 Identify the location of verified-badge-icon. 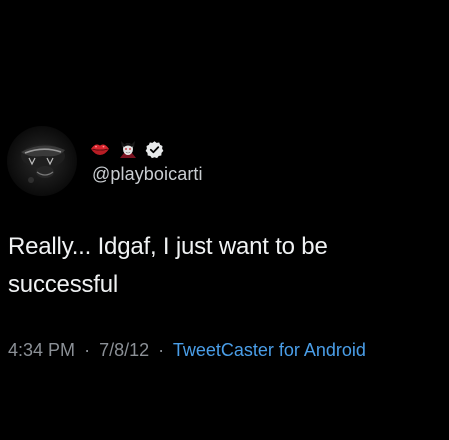
(154, 149).